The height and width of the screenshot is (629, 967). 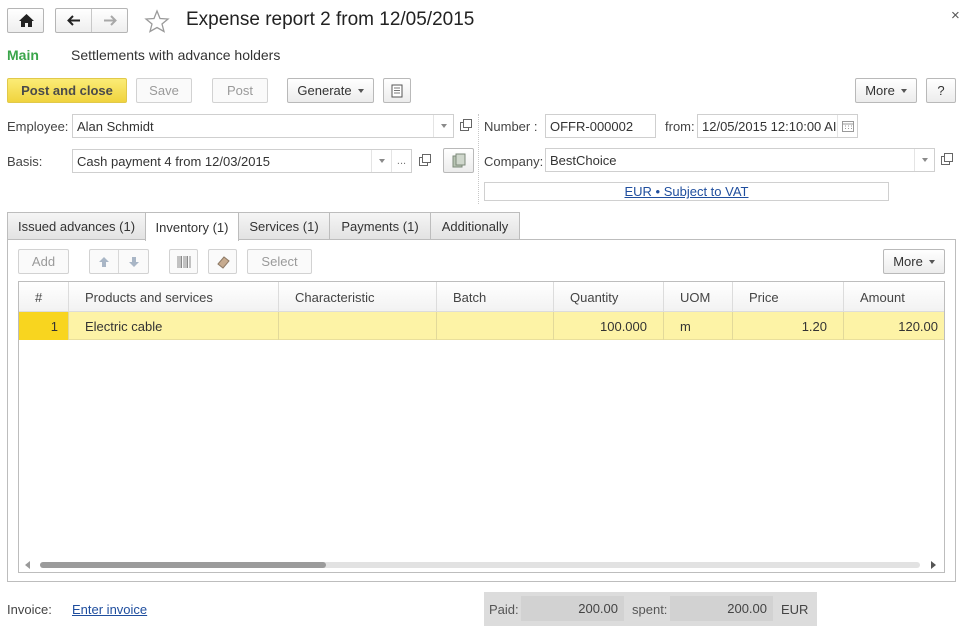 I want to click on arrow-left-icon, so click(x=73, y=20).